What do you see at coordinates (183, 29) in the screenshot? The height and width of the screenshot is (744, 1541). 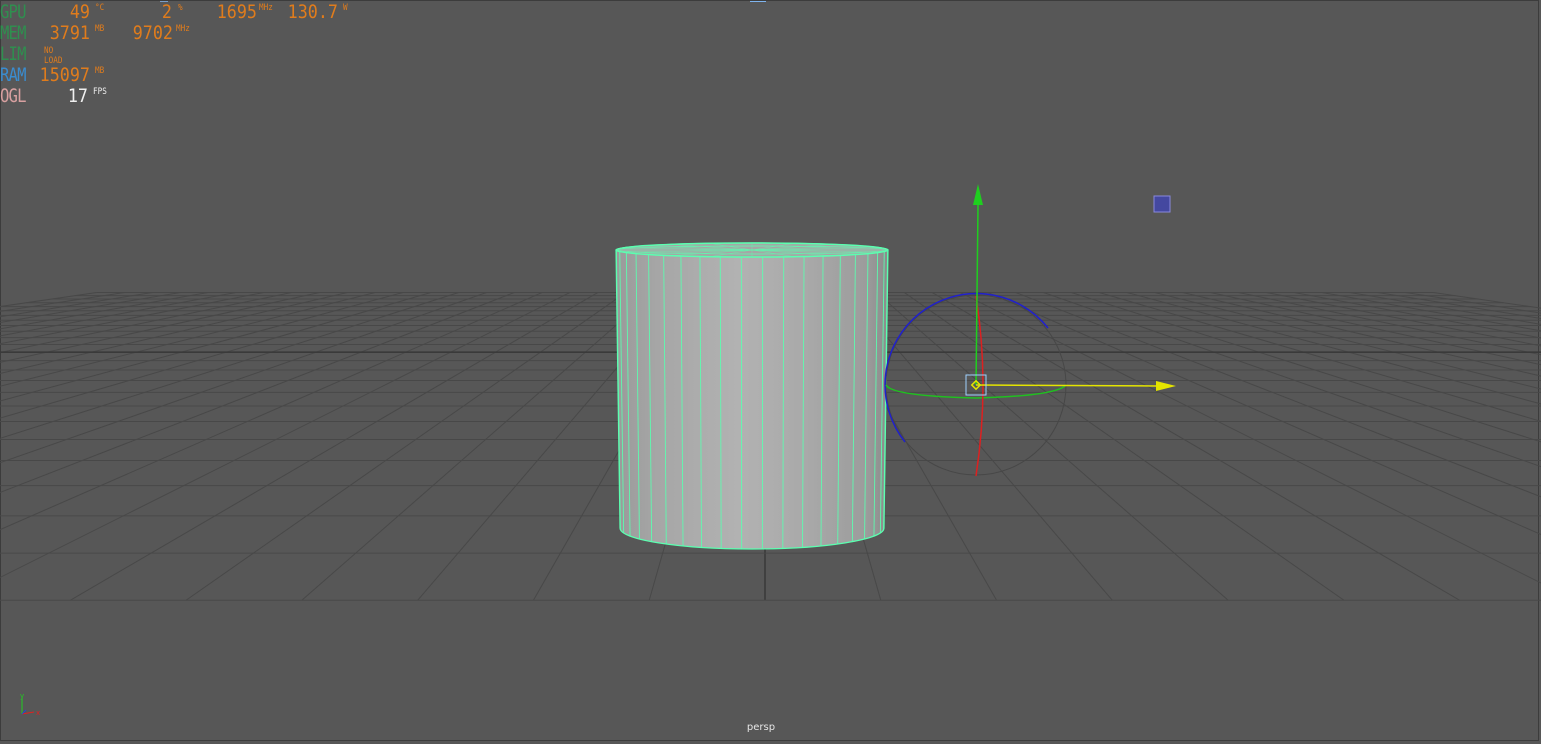 I see `mem-clock-unit: MHz` at bounding box center [183, 29].